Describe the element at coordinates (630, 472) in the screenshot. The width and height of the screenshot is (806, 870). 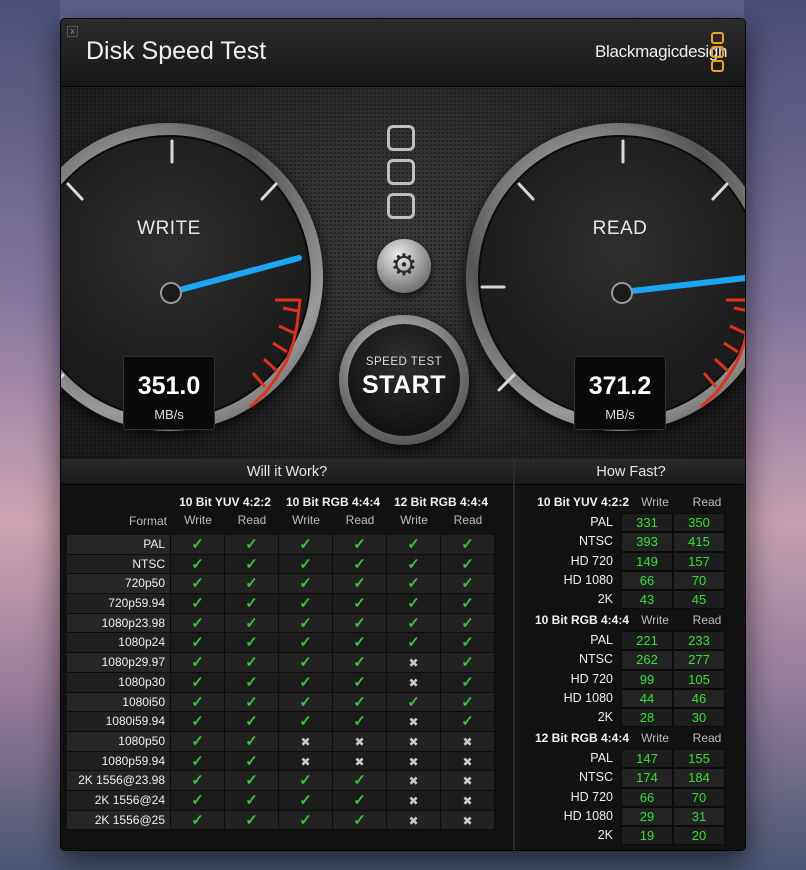
I see `how-fast-header: How Fast?` at that location.